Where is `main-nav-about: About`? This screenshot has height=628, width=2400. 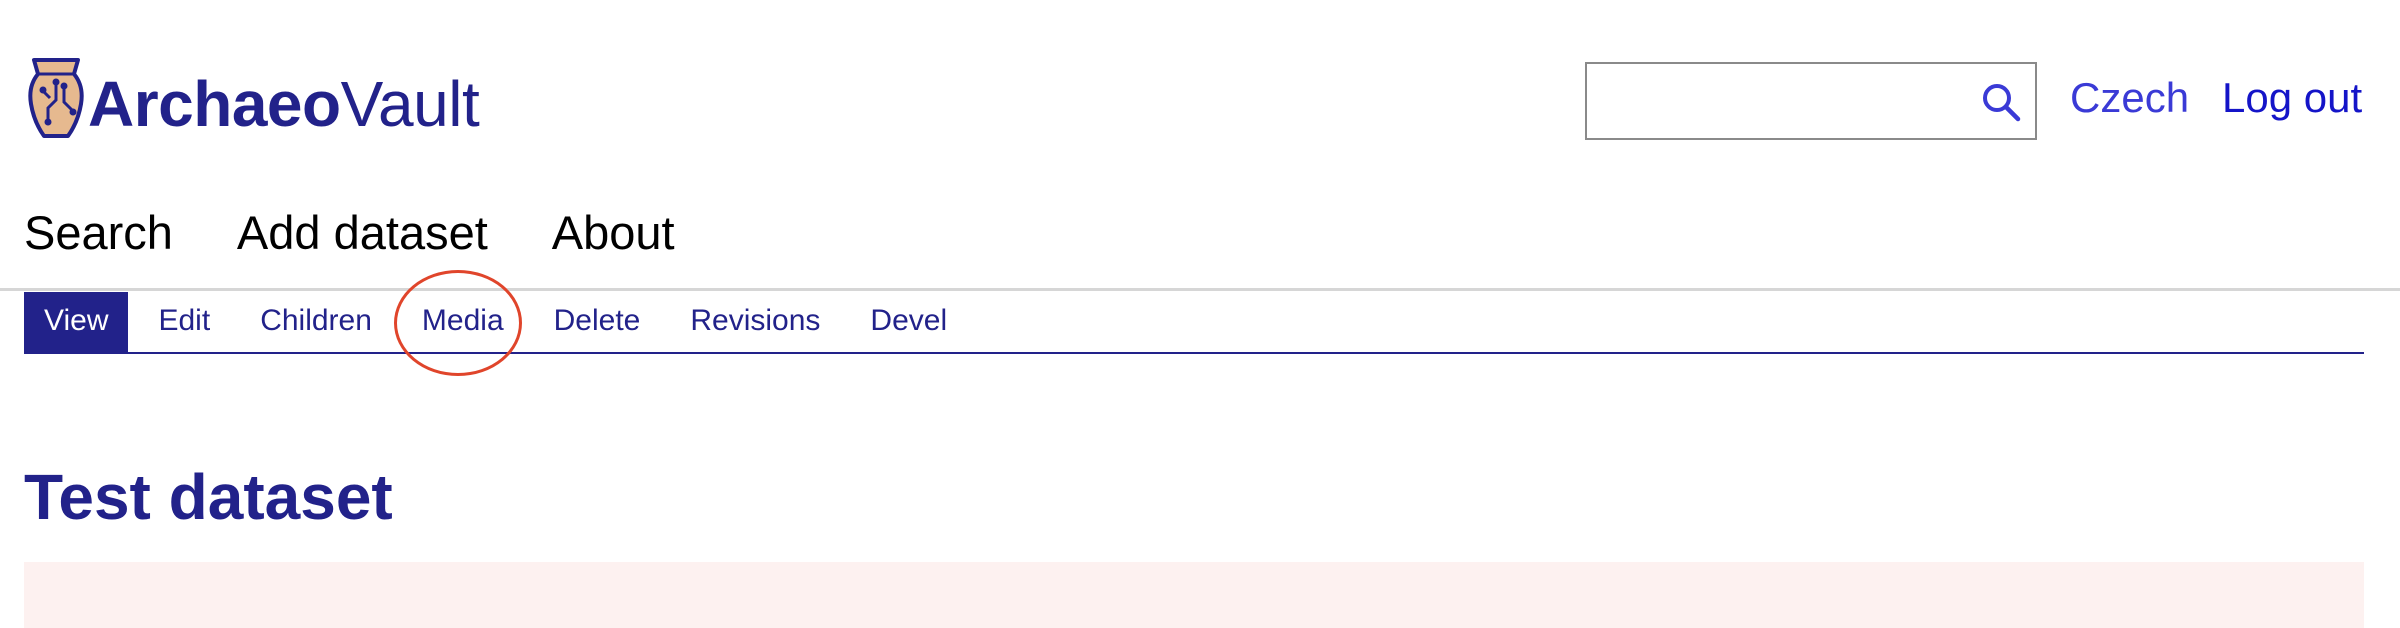 main-nav-about: About is located at coordinates (613, 232).